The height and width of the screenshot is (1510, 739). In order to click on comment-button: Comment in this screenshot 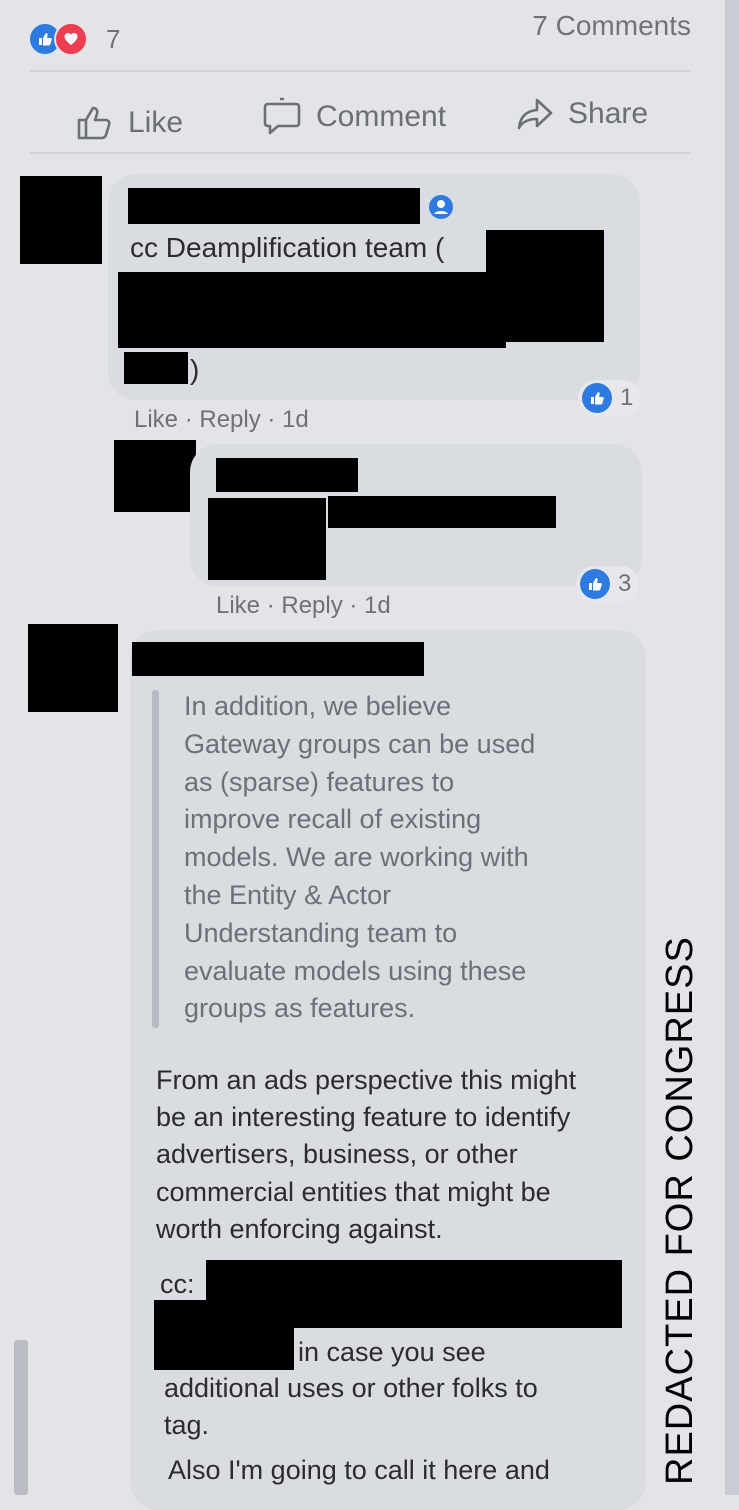, I will do `click(354, 117)`.